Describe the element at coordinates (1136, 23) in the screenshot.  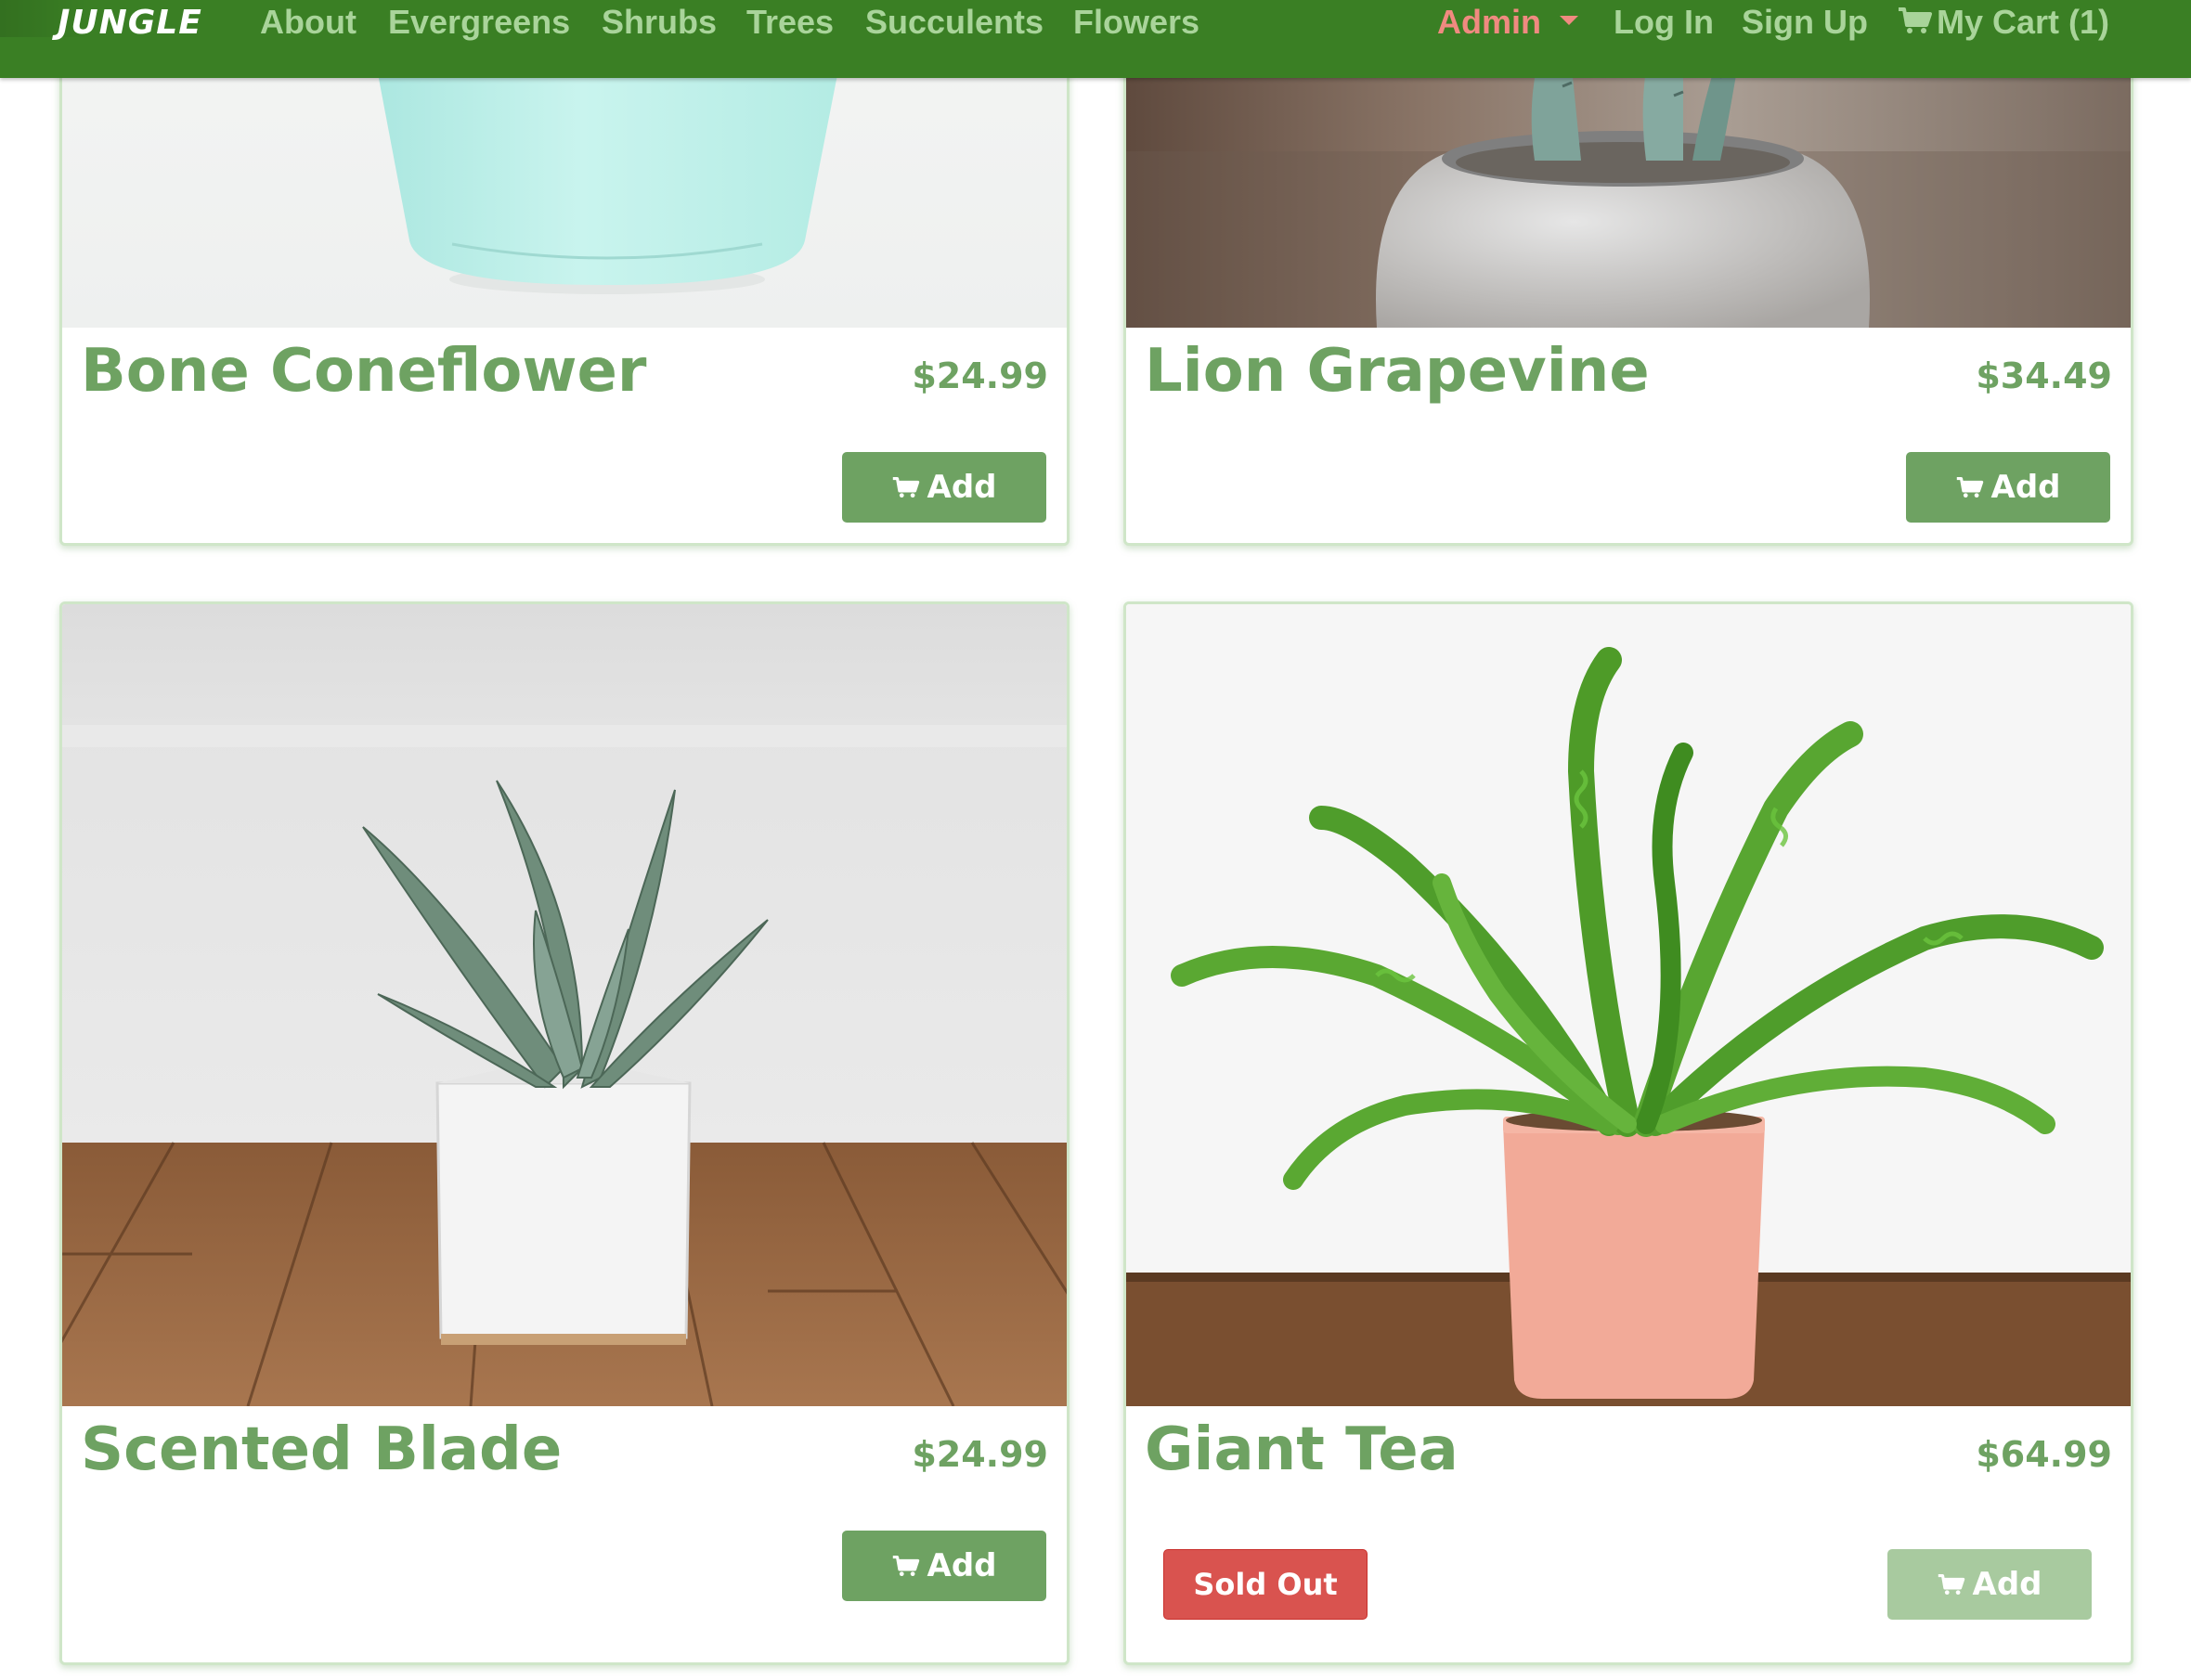
I see `nav-link-flowers: Flowers` at that location.